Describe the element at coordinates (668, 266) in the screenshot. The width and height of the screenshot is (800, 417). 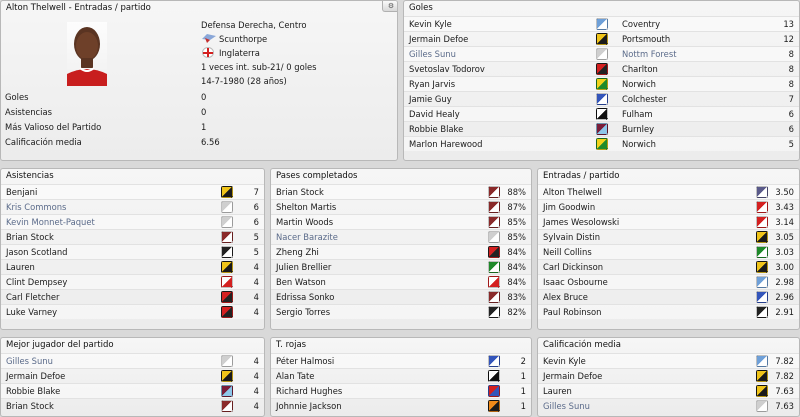
I see `list-item: Carl Dickinson 3.00` at that location.